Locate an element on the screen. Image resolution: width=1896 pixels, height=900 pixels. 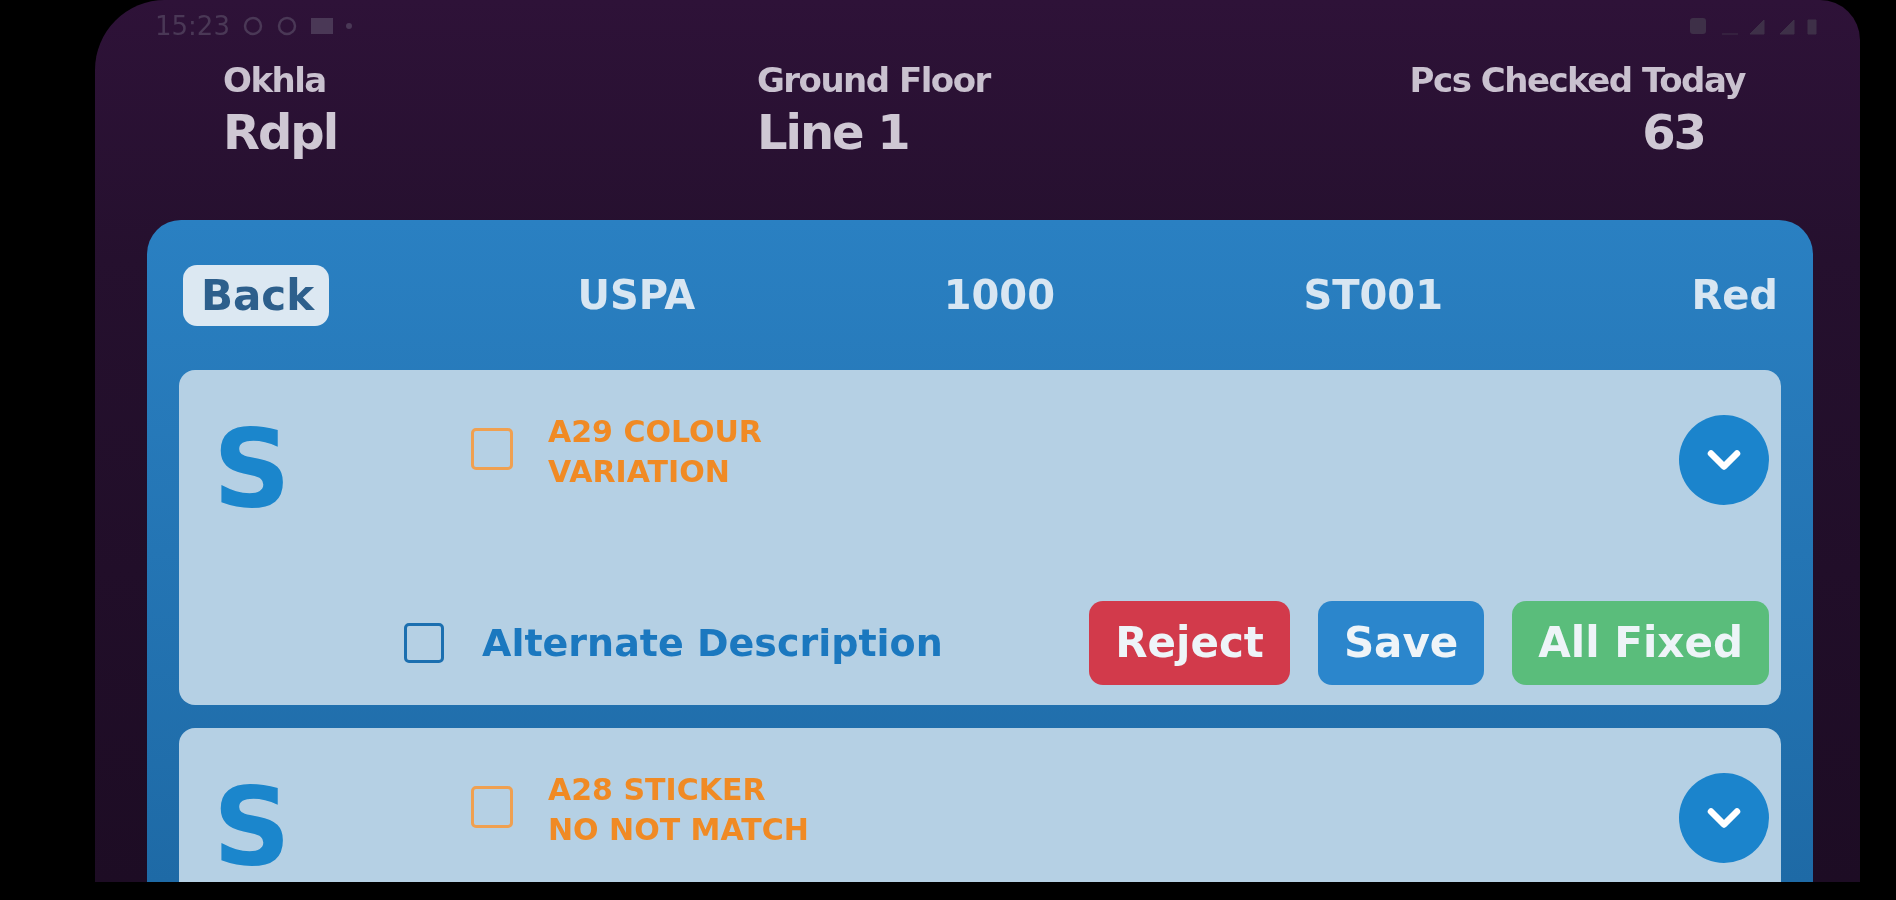
alarm-icon is located at coordinates (1698, 26).